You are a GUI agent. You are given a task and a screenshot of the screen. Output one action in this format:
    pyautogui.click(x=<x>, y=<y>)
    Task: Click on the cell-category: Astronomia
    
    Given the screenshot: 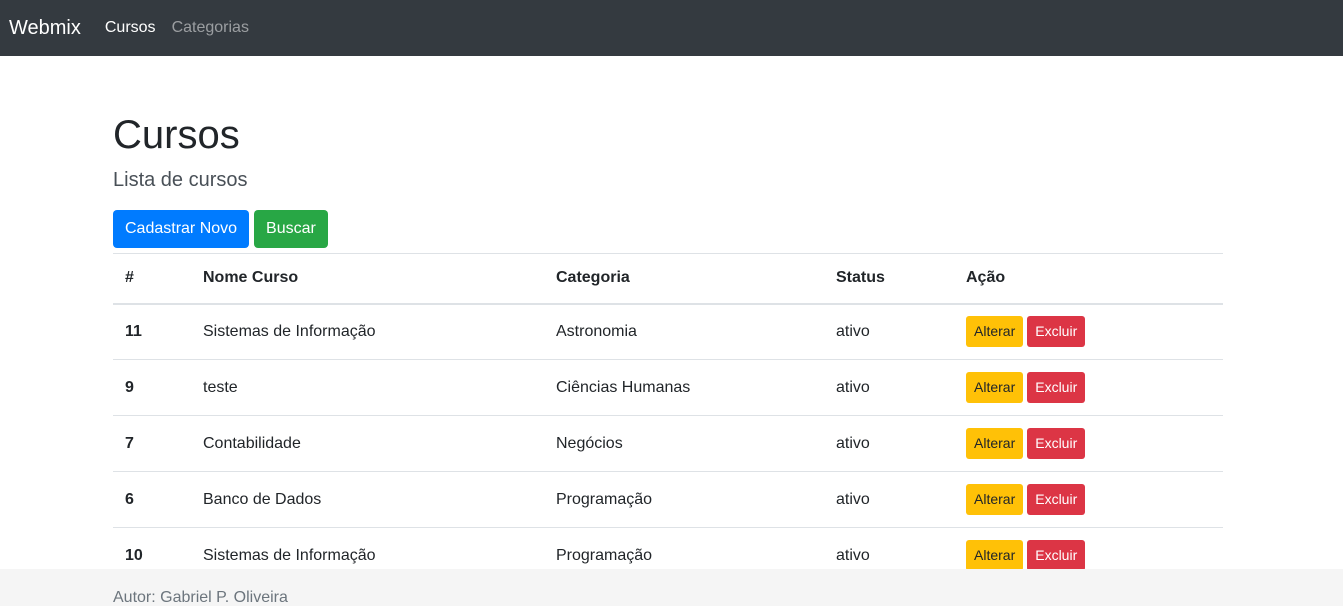 What is the action you would take?
    pyautogui.click(x=684, y=331)
    